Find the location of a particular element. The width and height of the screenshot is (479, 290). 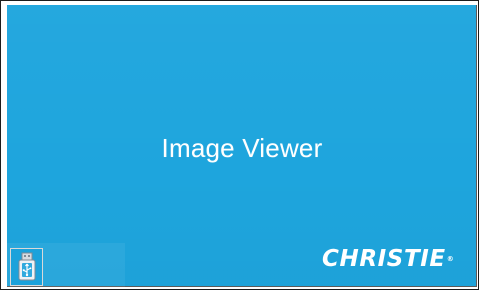

usb-drive-button is located at coordinates (26, 267).